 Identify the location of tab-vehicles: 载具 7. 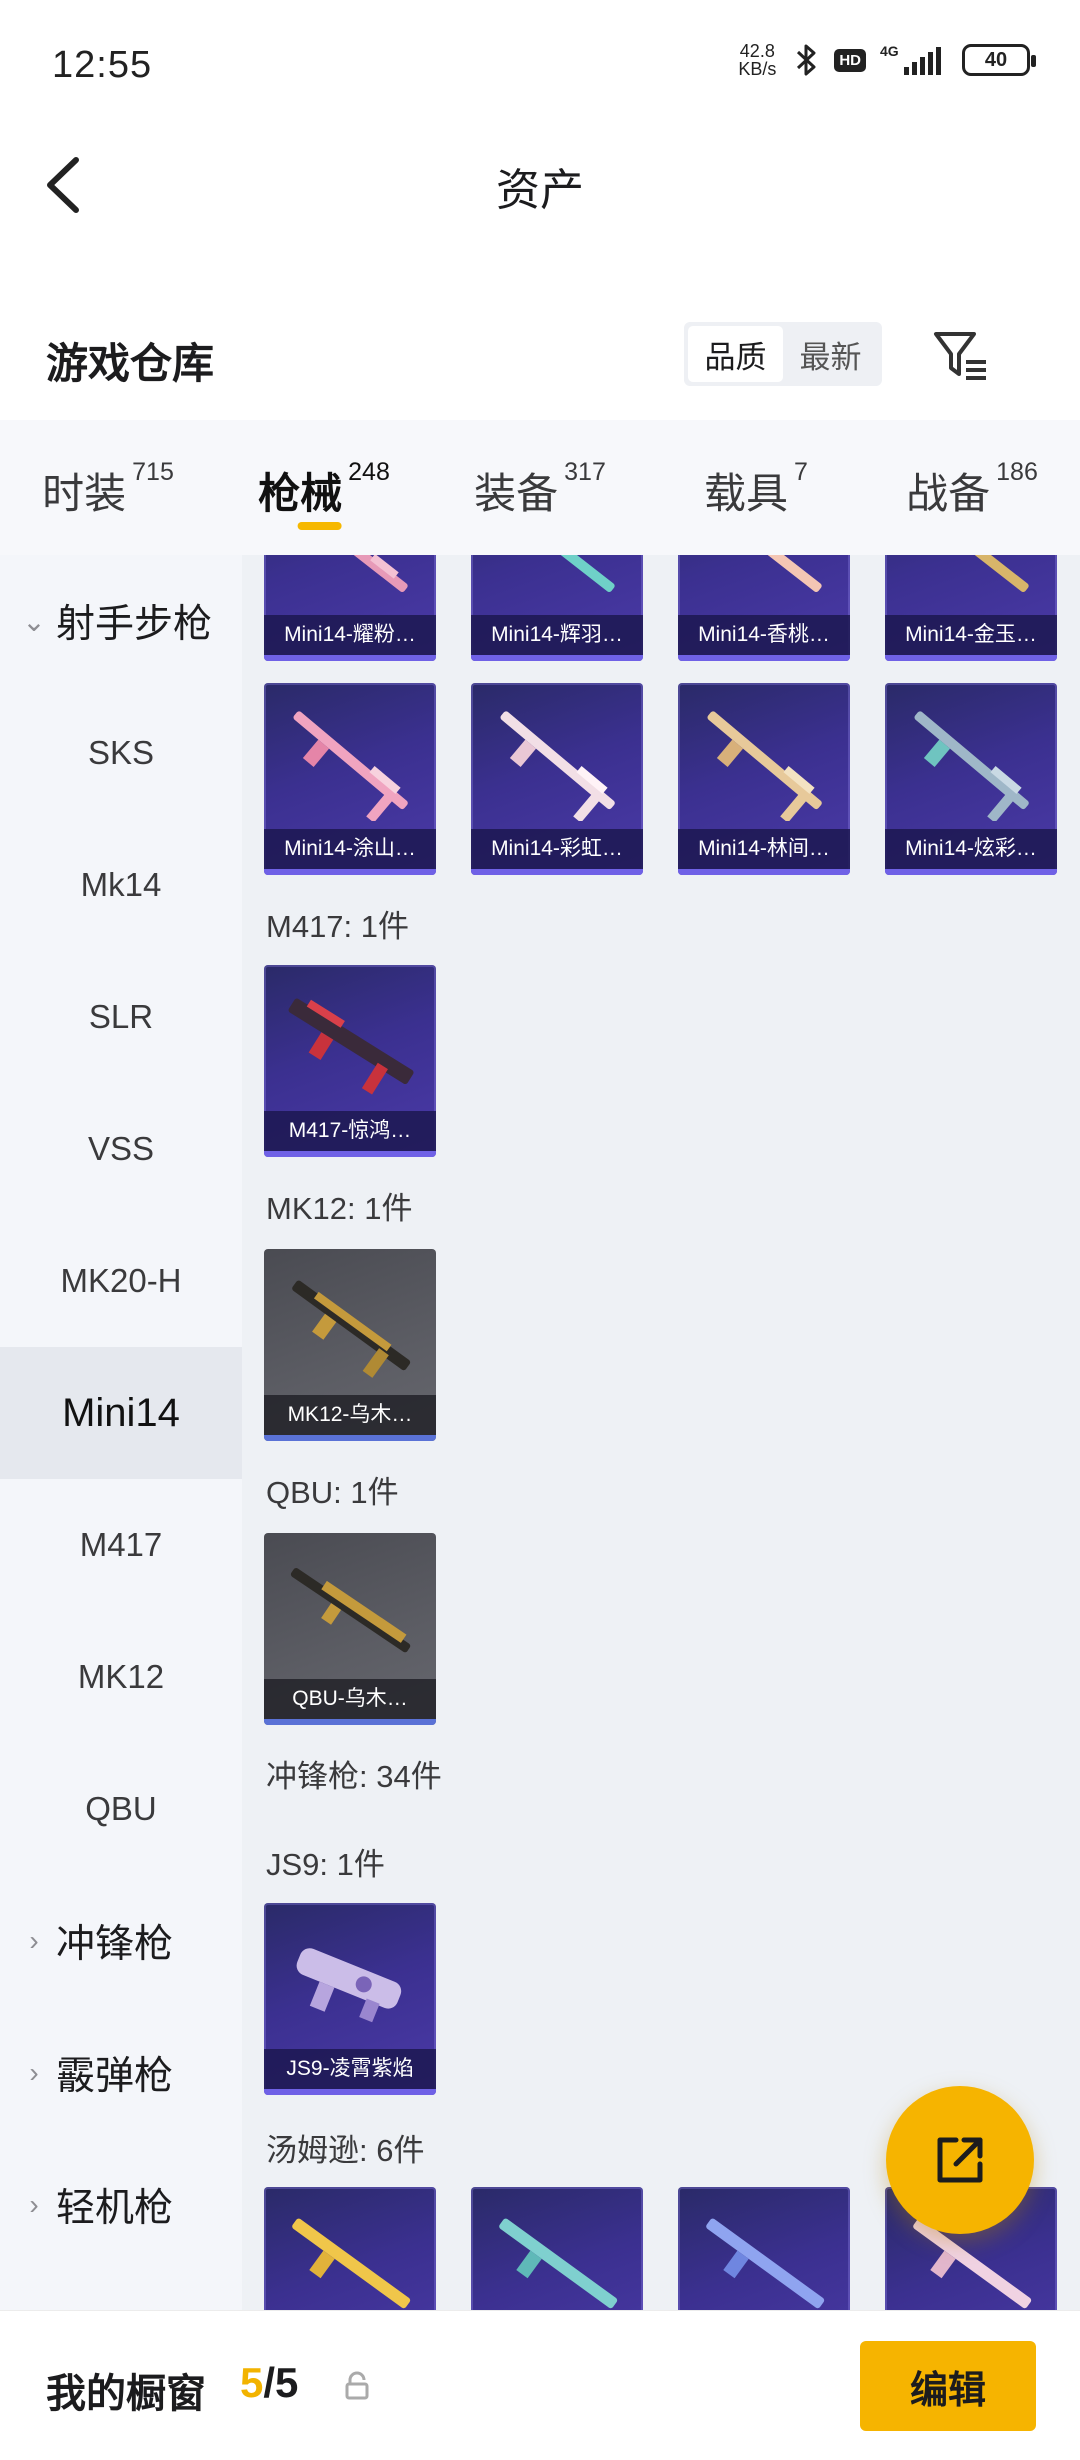
(756, 487).